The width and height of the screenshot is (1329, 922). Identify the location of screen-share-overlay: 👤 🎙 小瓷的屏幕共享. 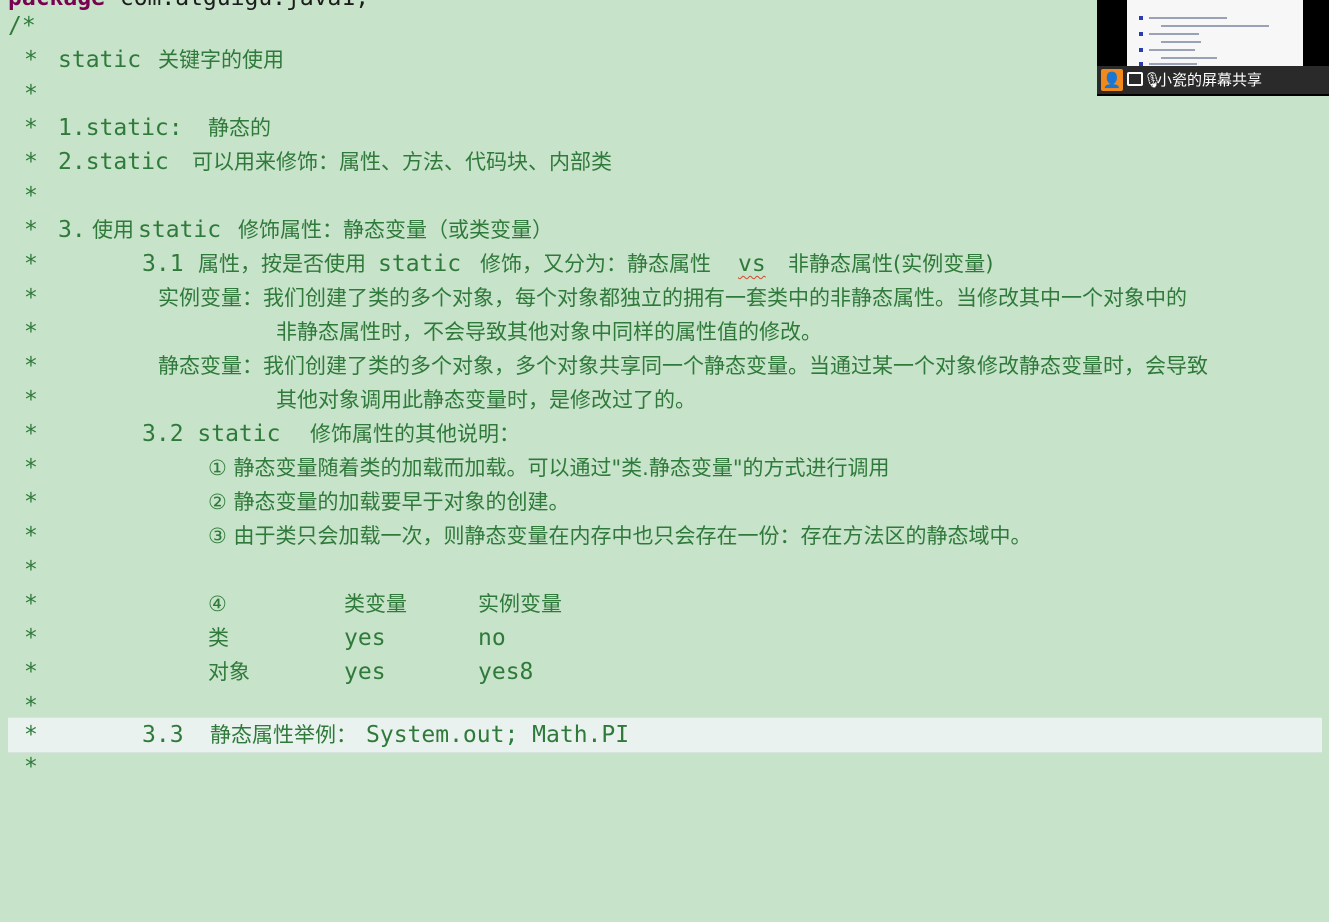
(1213, 48).